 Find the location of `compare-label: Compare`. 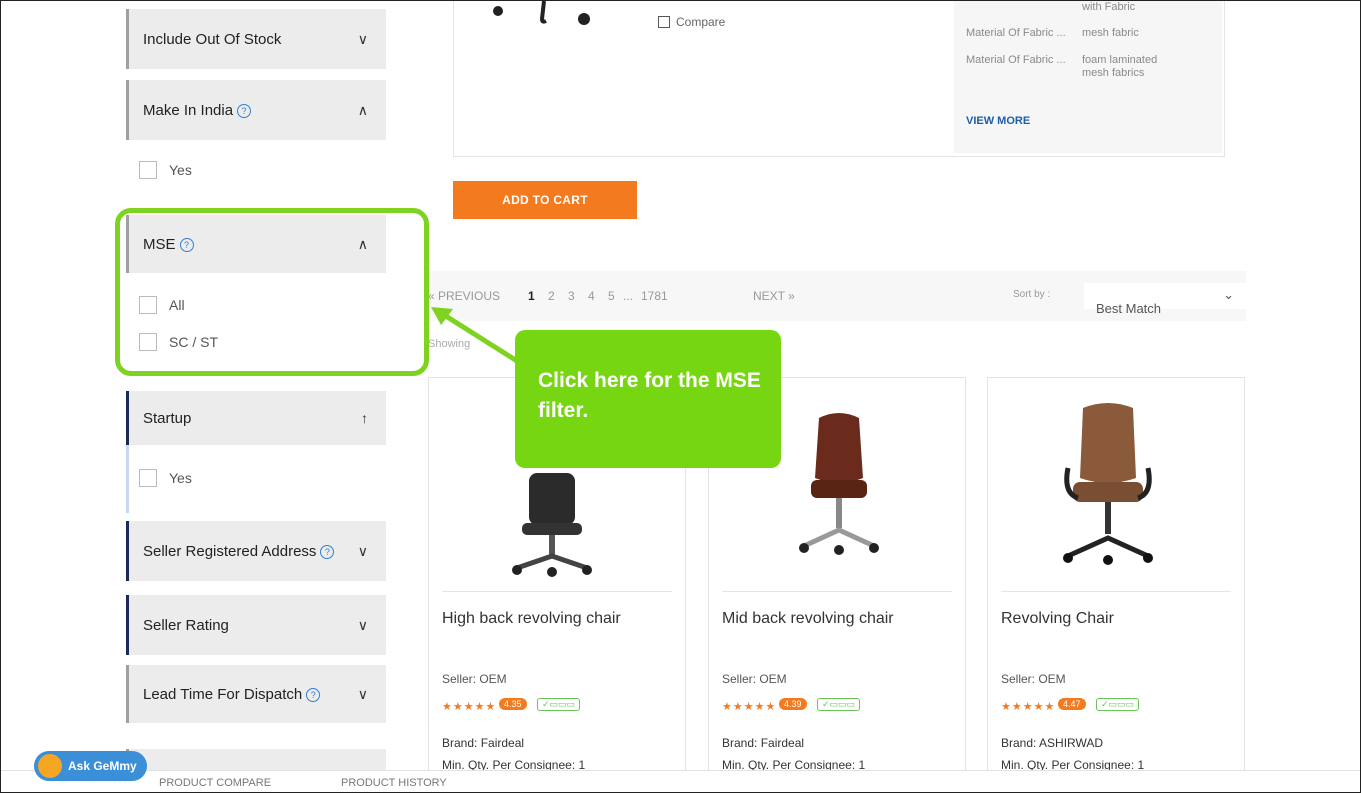

compare-label: Compare is located at coordinates (701, 22).